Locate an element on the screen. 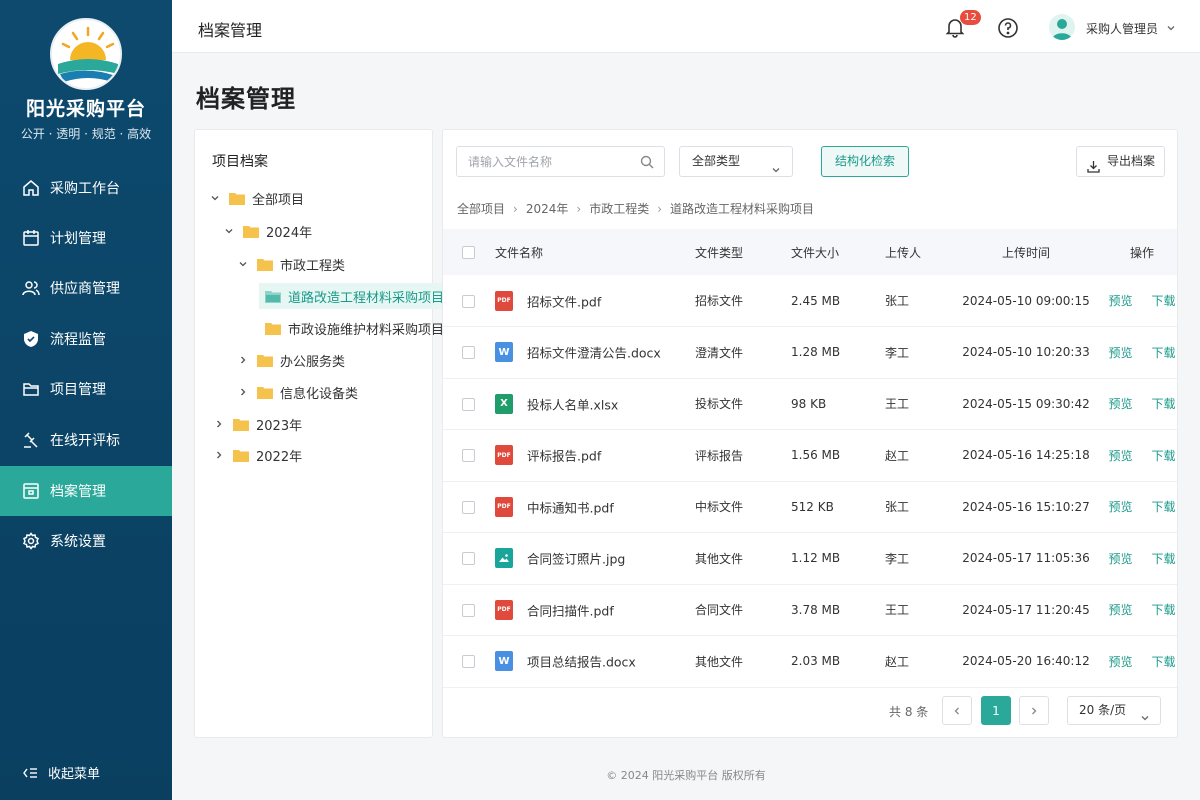 The image size is (1200, 800). page-title: 档案管理 is located at coordinates (246, 99).